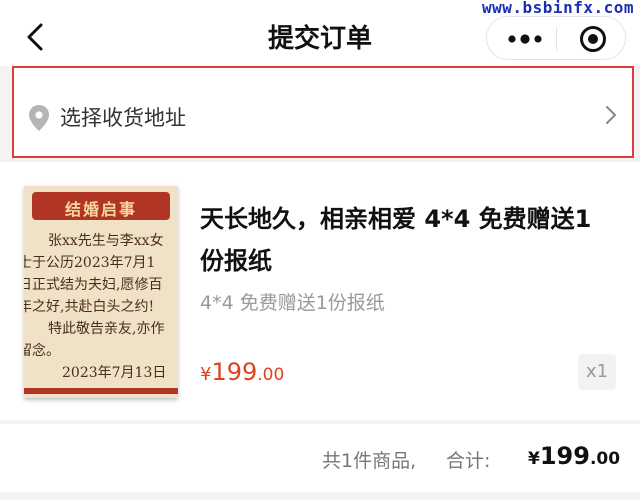 The height and width of the screenshot is (500, 640). Describe the element at coordinates (320, 33) in the screenshot. I see `nav-bar: 提交订单 www.bsbinfx.com` at that location.